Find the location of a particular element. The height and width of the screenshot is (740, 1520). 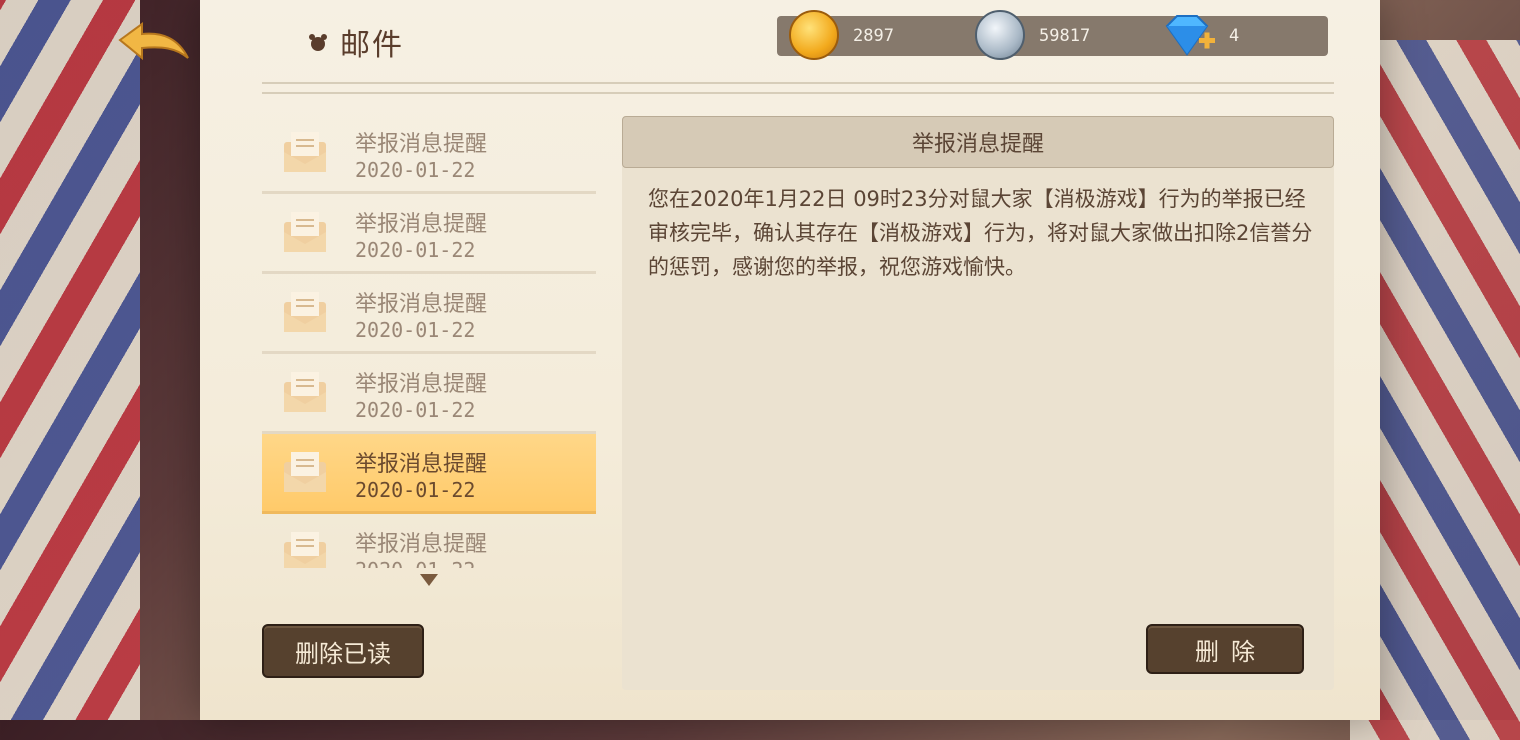

delete-button: 删除 is located at coordinates (1225, 649).